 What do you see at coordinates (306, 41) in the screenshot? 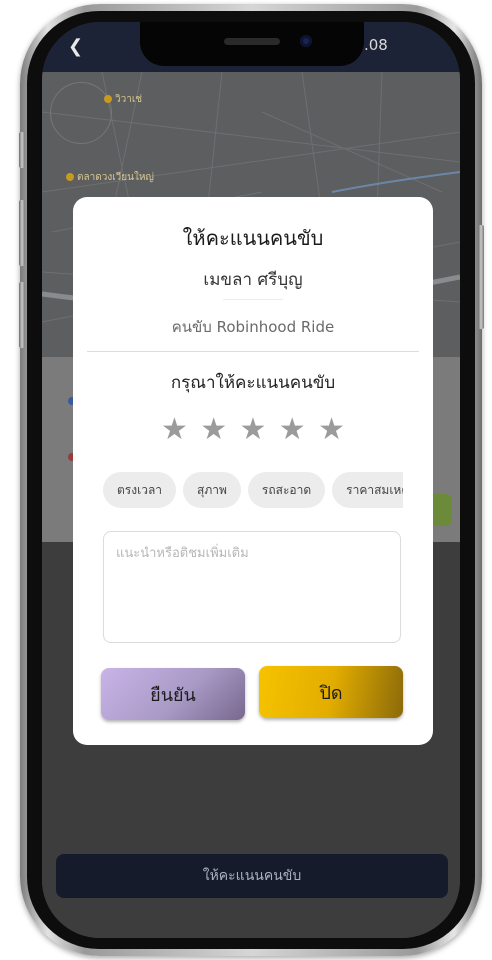
I see `camera-icon` at bounding box center [306, 41].